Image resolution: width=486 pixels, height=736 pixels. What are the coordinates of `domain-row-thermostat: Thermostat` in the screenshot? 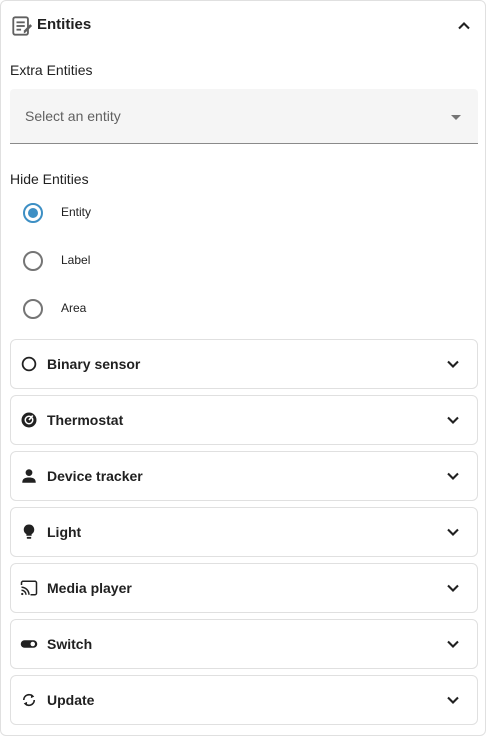 It's located at (244, 420).